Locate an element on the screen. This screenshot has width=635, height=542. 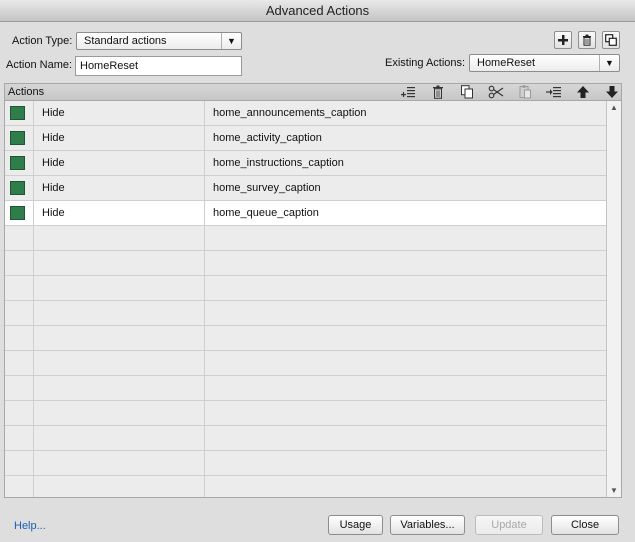
table-row: Hide home_activity_caption is located at coordinates (305, 138).